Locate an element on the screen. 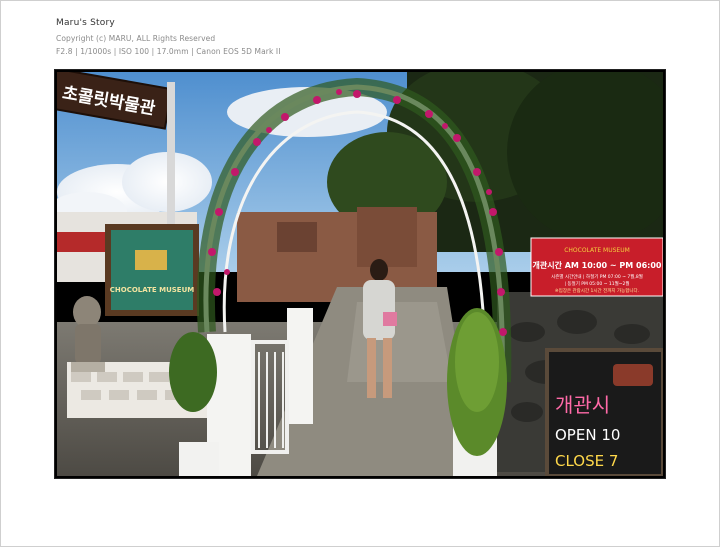 The height and width of the screenshot is (547, 720). hours-sign-hours: 개관시간 AM 10:00 ~ PM 06:00 is located at coordinates (597, 265).